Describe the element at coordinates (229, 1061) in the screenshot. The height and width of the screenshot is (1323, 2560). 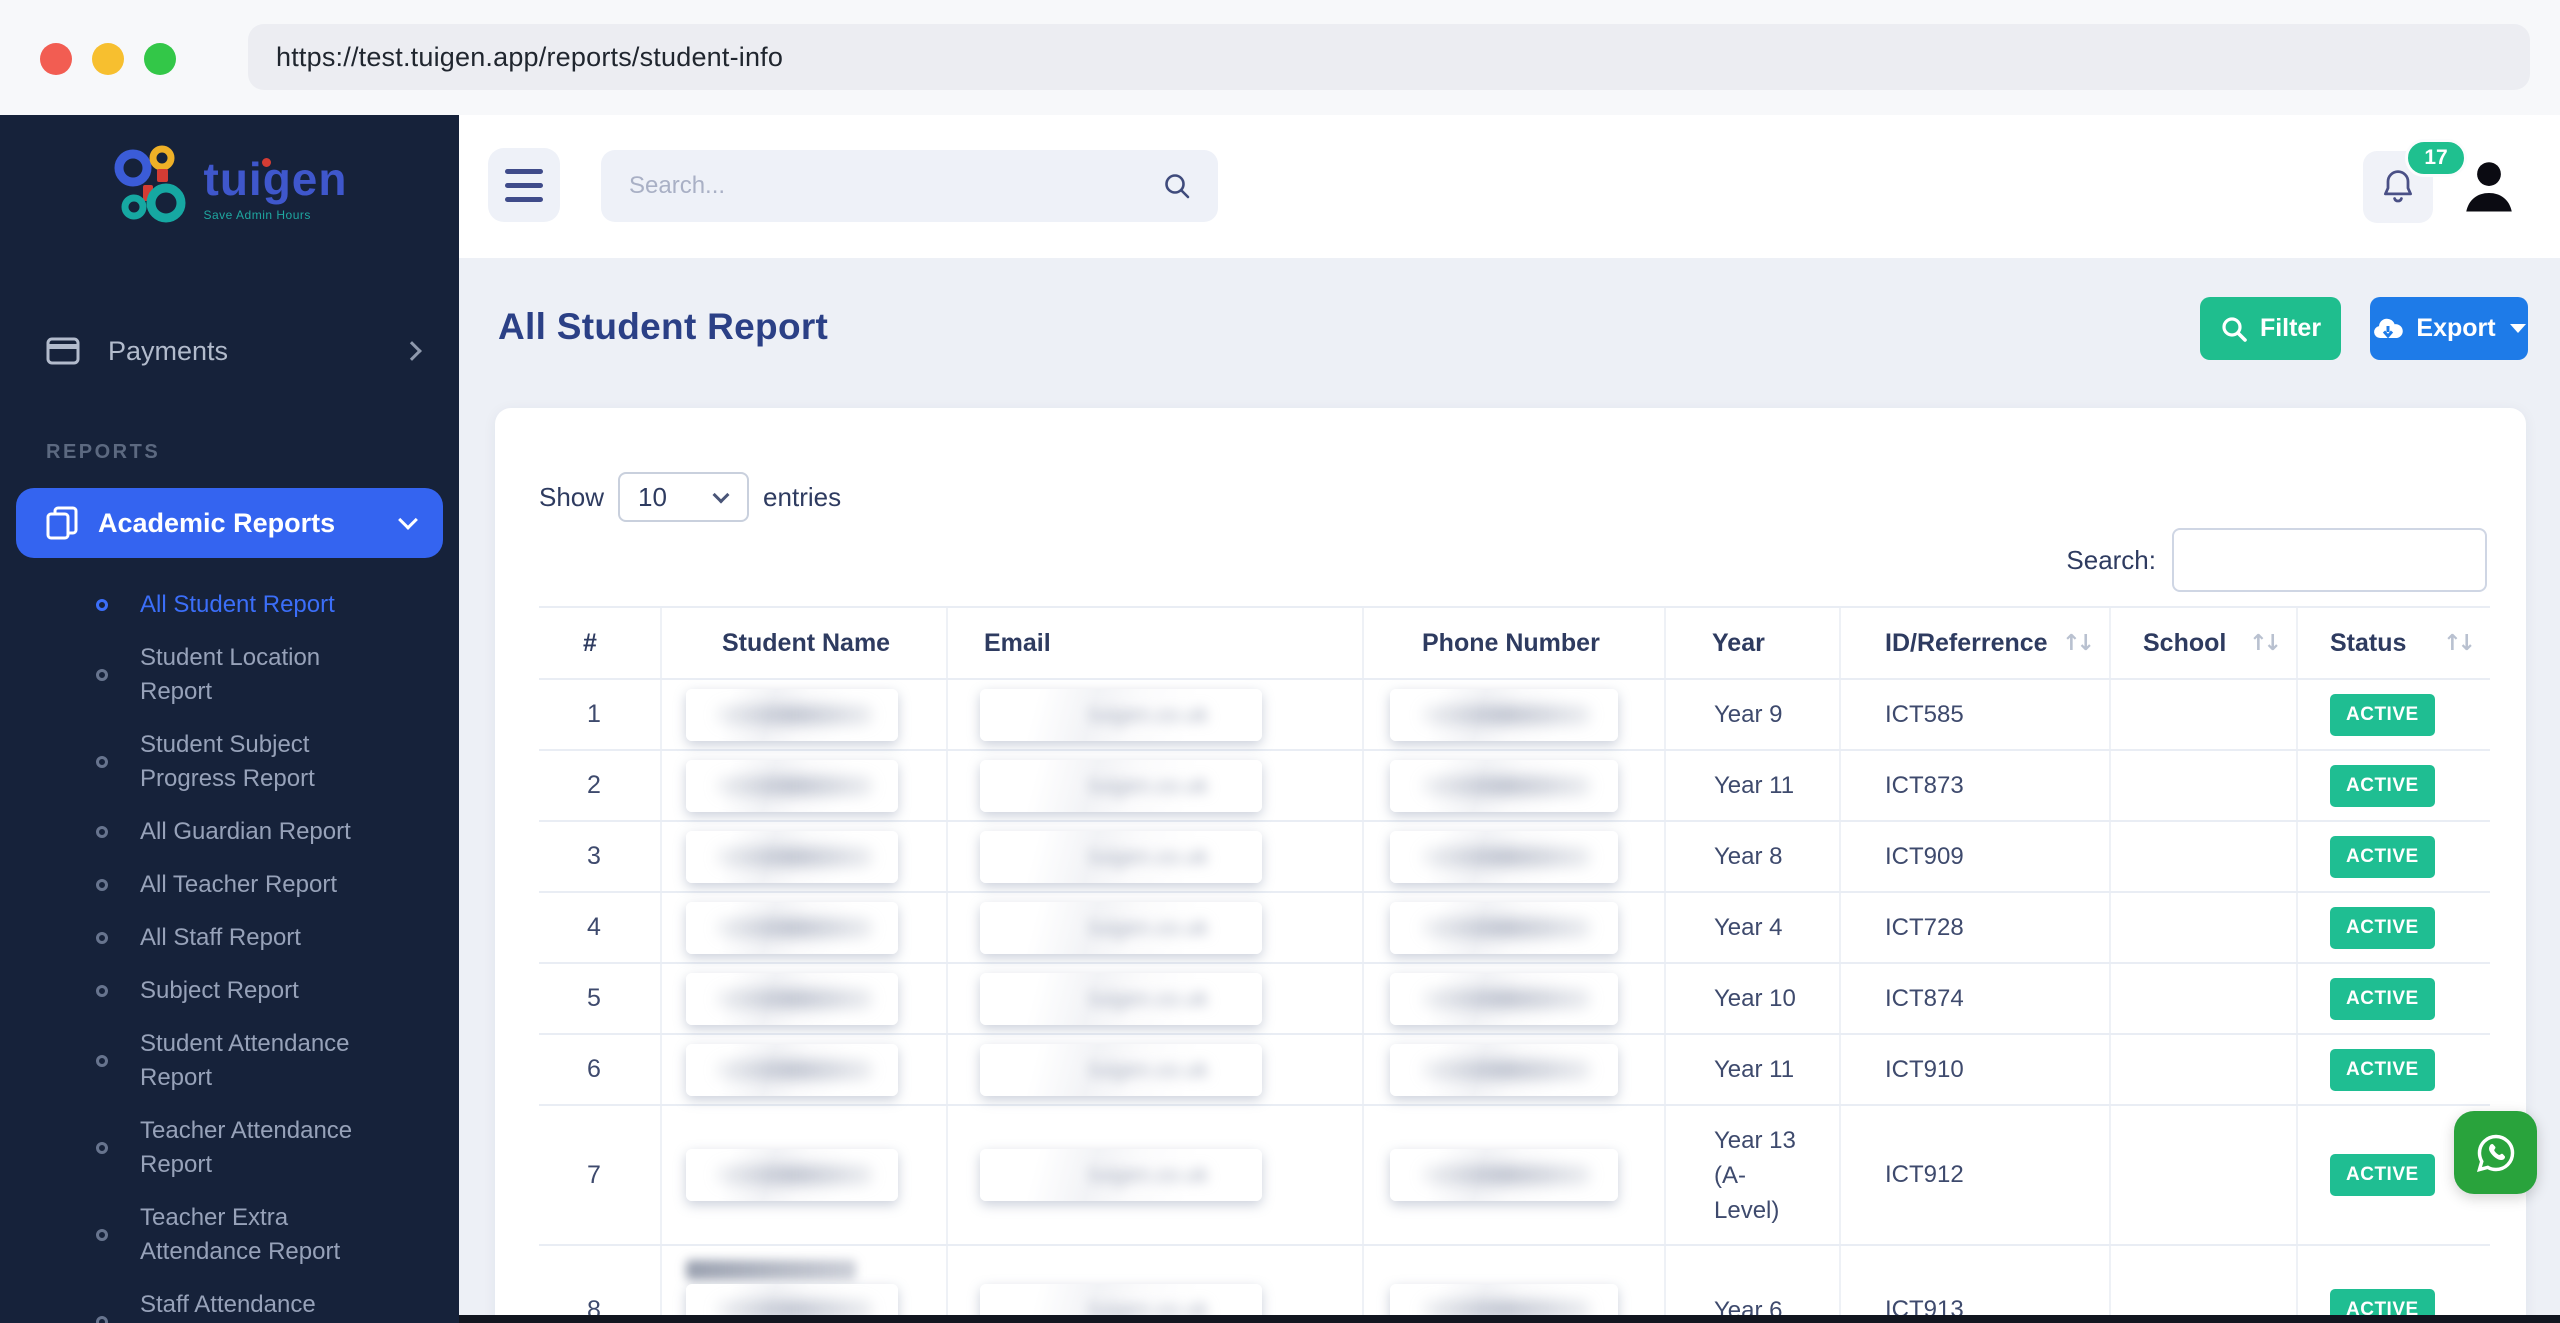
I see `sidebar-item-student-attendance-report: Student Attendance Report` at that location.